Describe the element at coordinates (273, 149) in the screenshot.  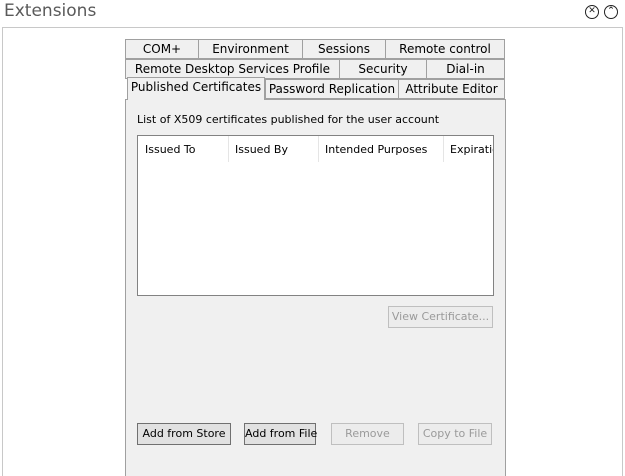
I see `column-issued-by: Issued By` at that location.